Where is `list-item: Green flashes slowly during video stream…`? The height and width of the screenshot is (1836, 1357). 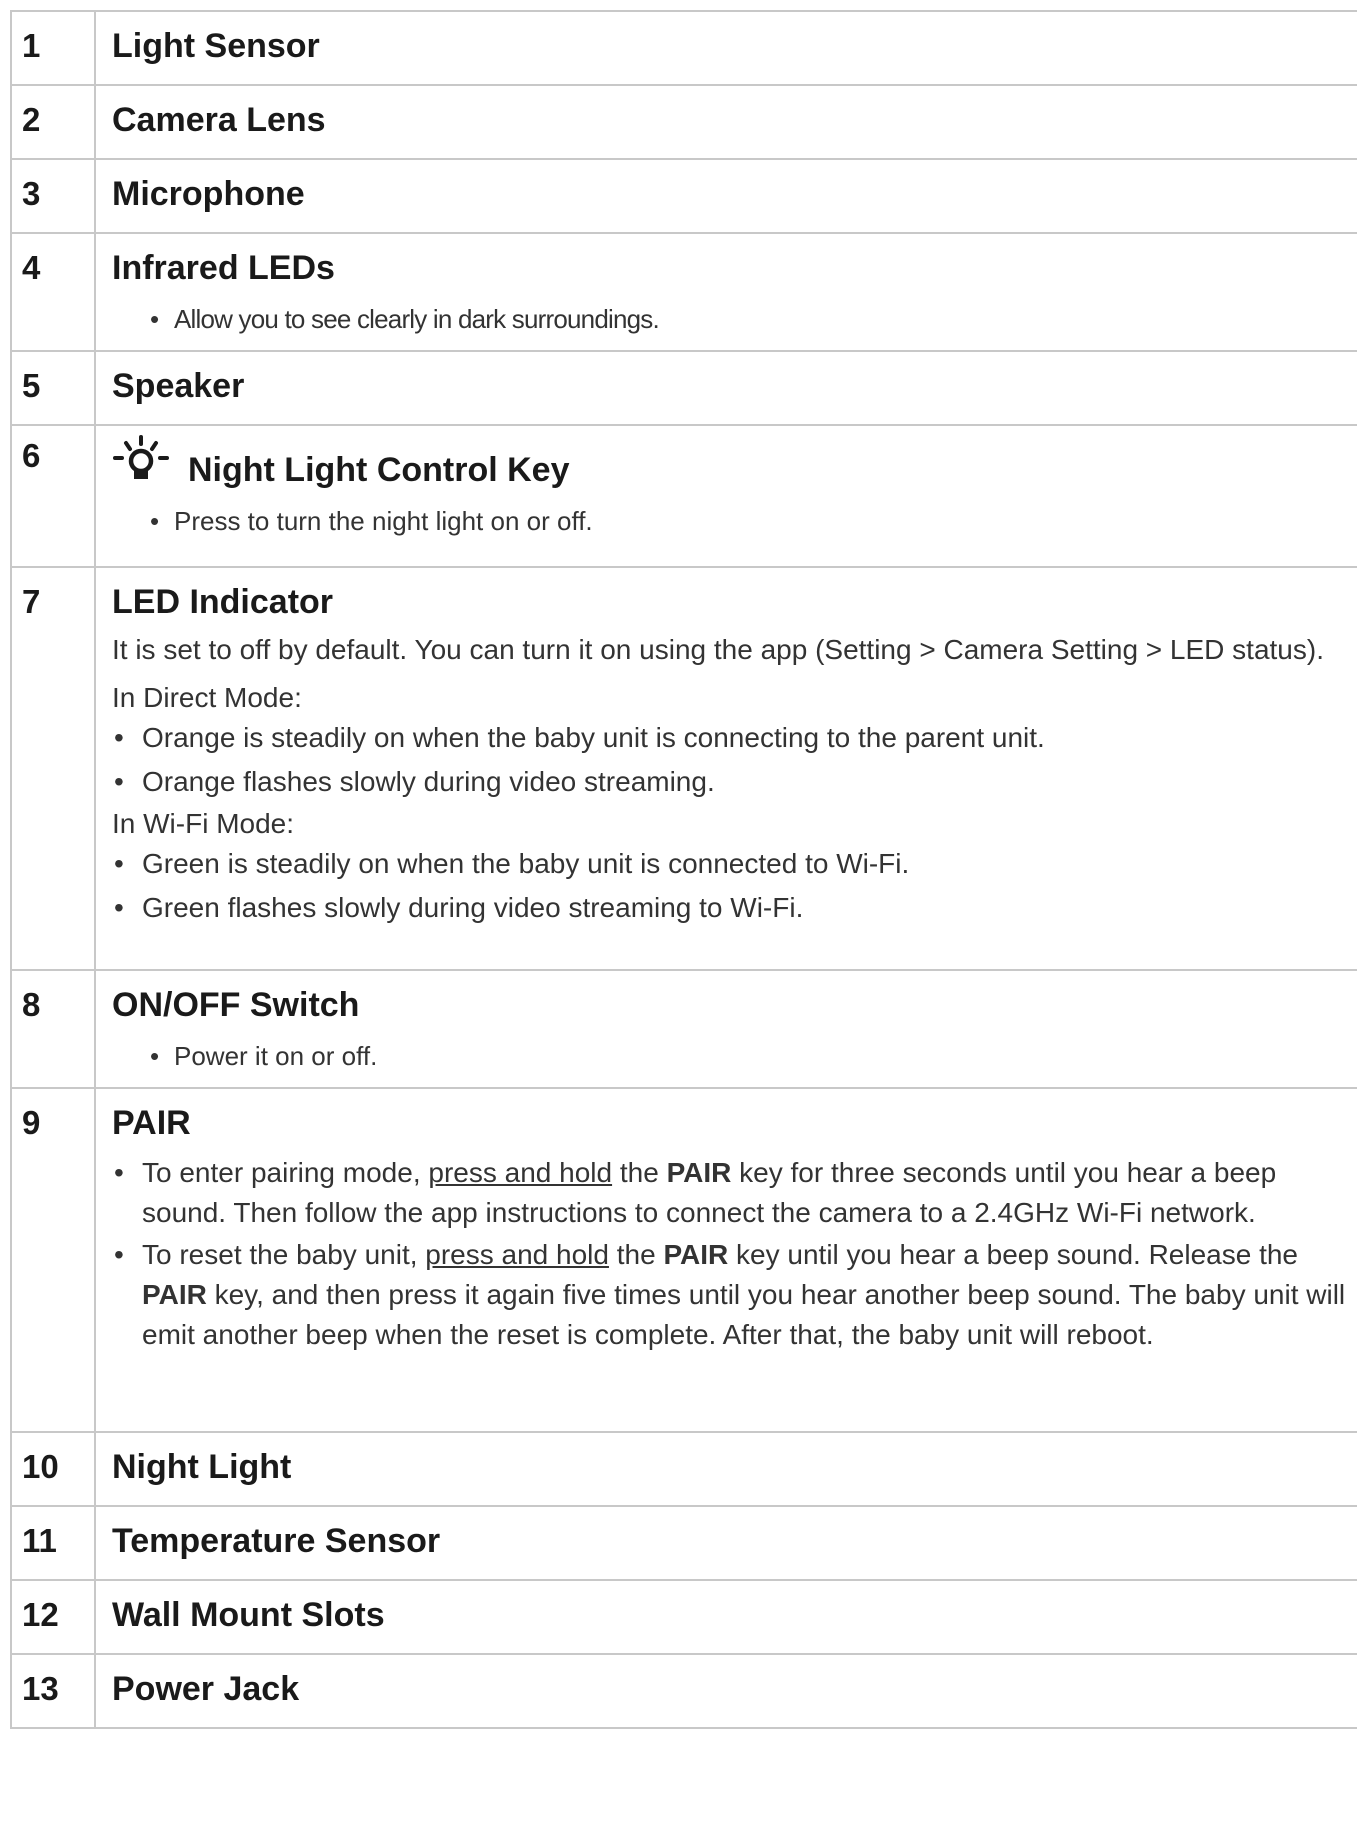
list-item: Green flashes slowly during video stream… is located at coordinates (731, 908).